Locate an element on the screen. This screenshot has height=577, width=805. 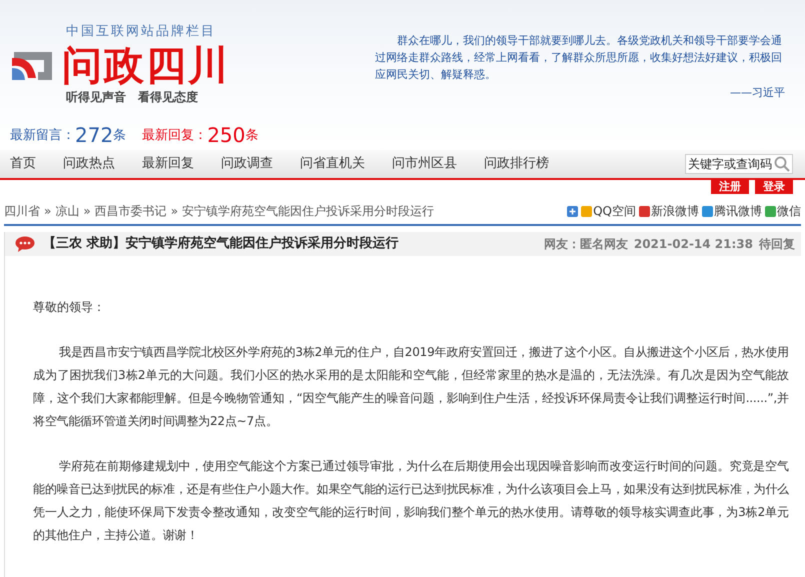
nav-link: 问政调查 is located at coordinates (247, 164).